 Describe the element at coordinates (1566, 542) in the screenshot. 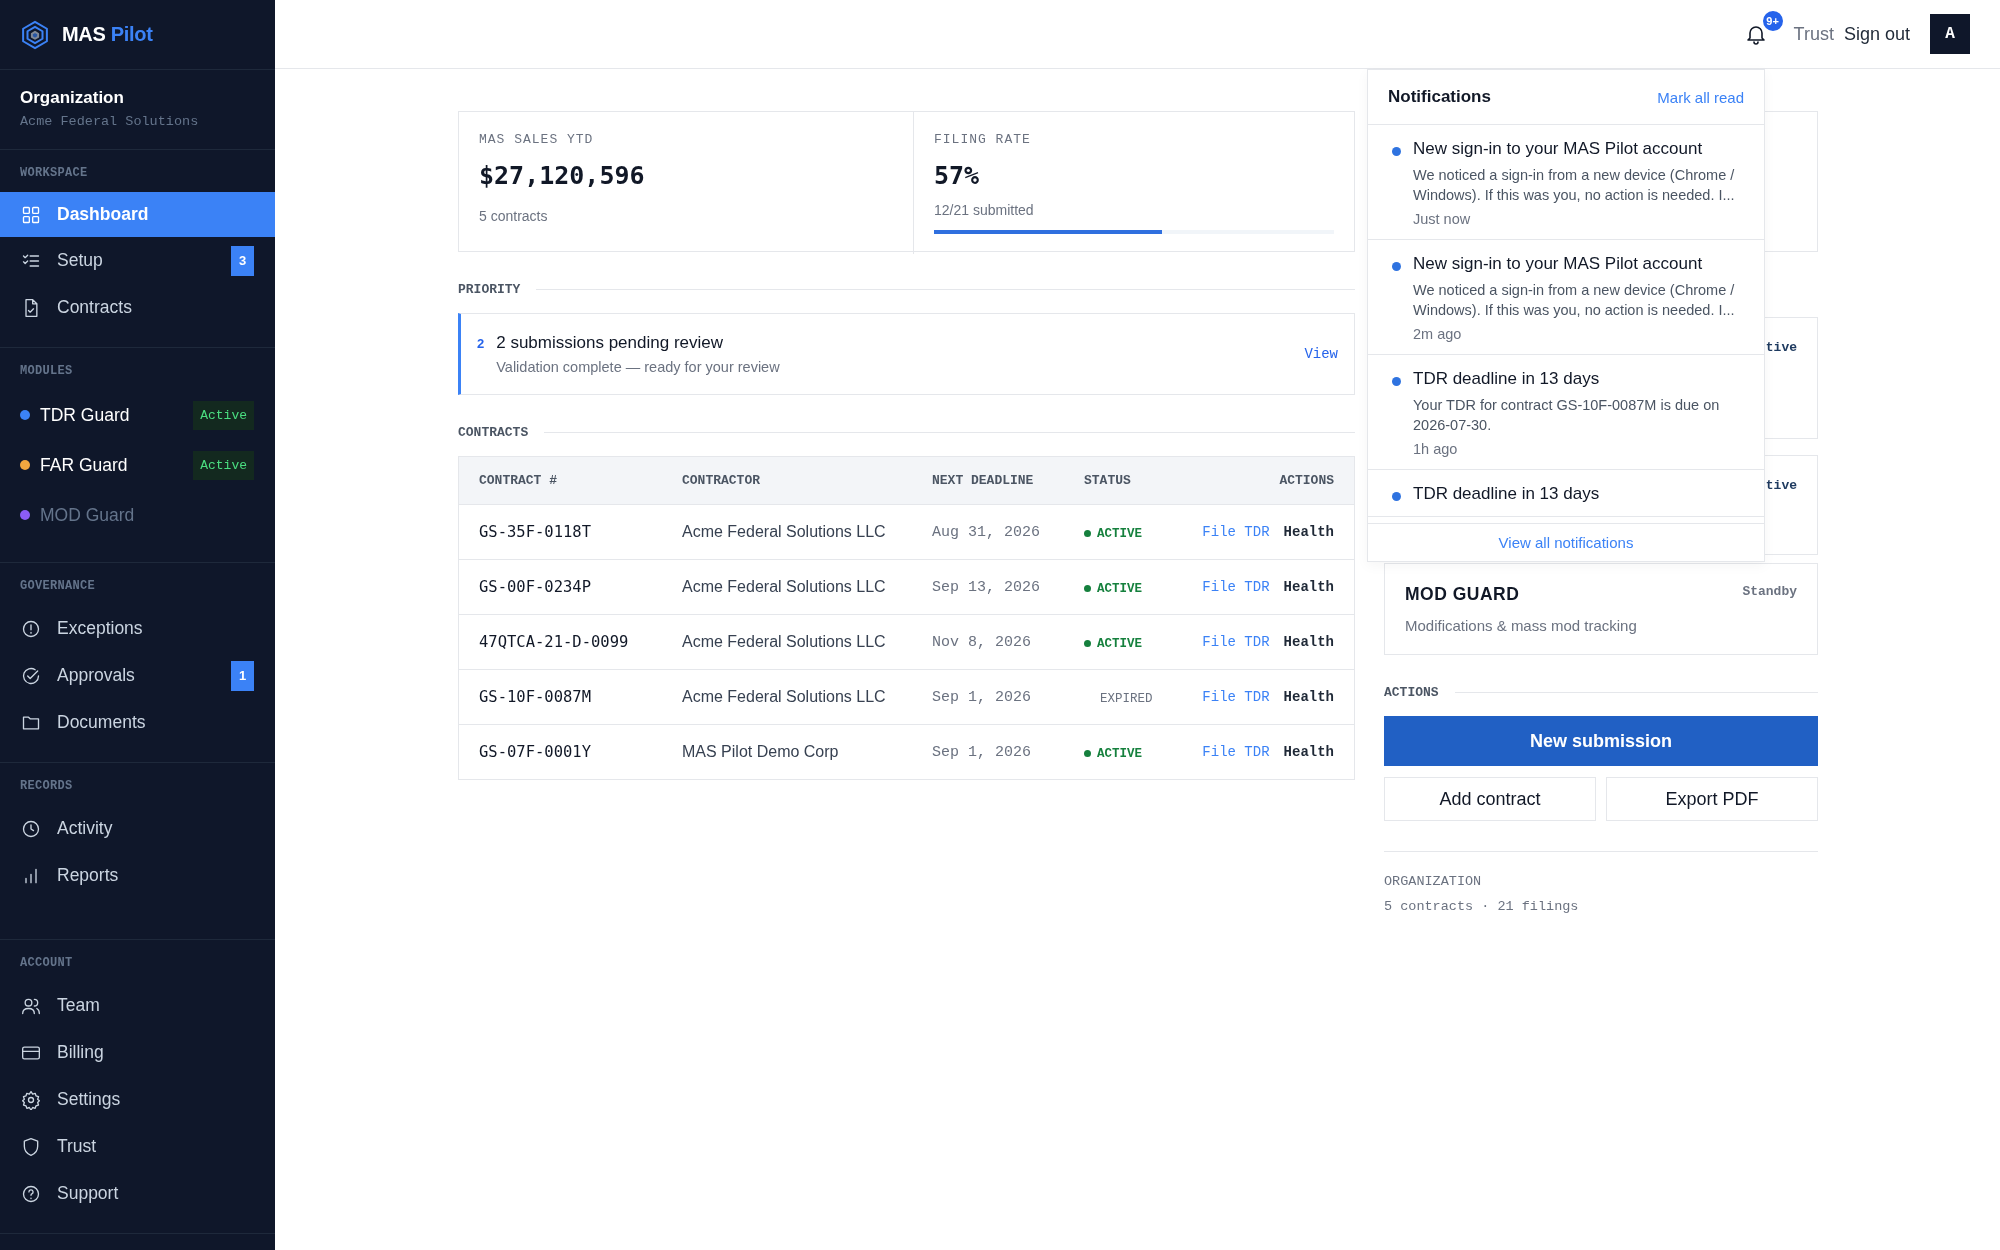

I see `view-all-link: View all notifications` at that location.